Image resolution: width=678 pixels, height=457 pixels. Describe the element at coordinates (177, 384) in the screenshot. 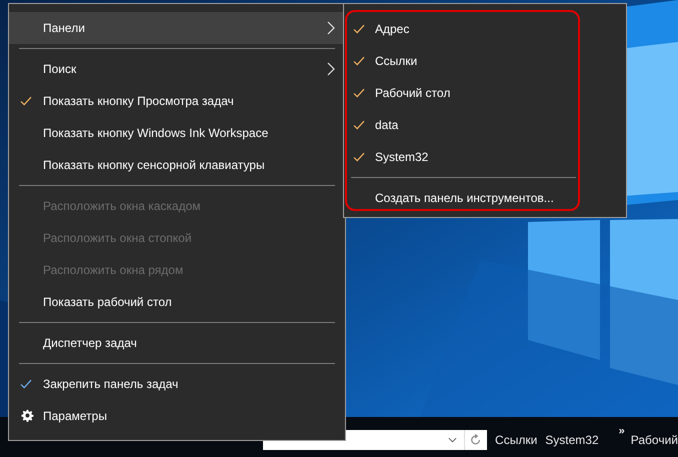

I see `menu-item: Закрепить панель задач` at that location.